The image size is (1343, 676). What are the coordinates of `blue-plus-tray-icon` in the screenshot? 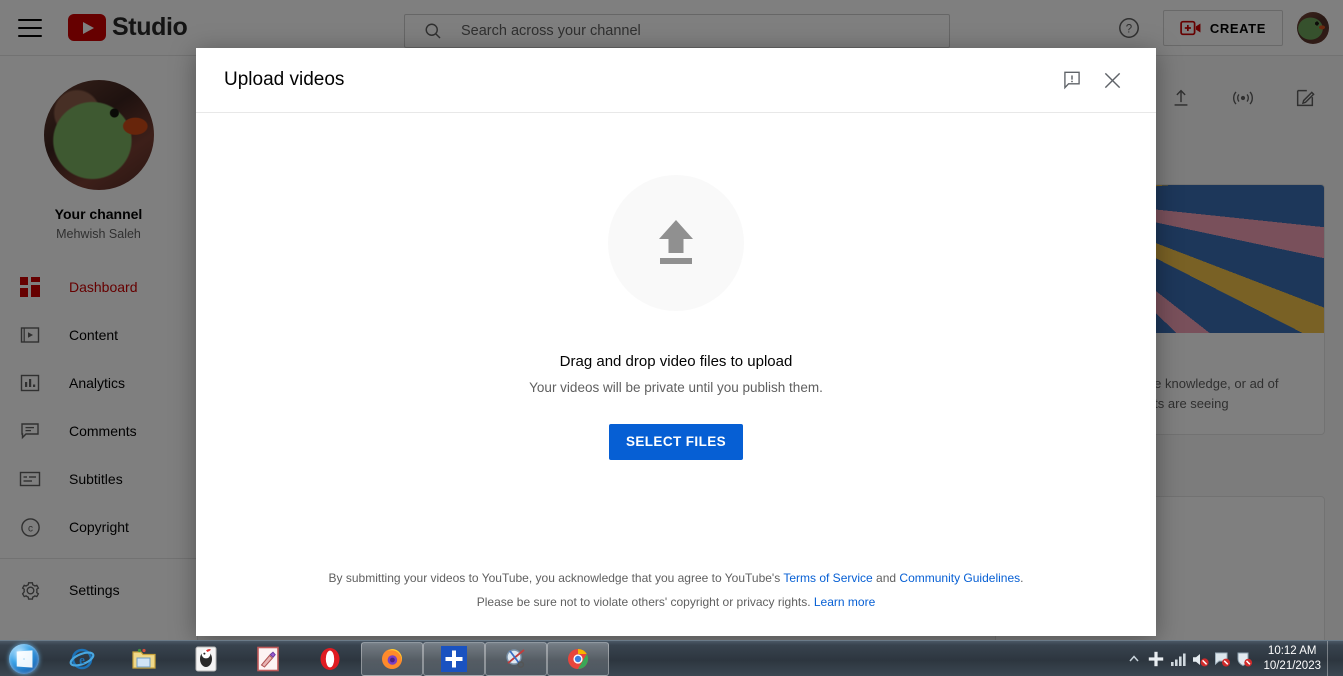 It's located at (1156, 659).